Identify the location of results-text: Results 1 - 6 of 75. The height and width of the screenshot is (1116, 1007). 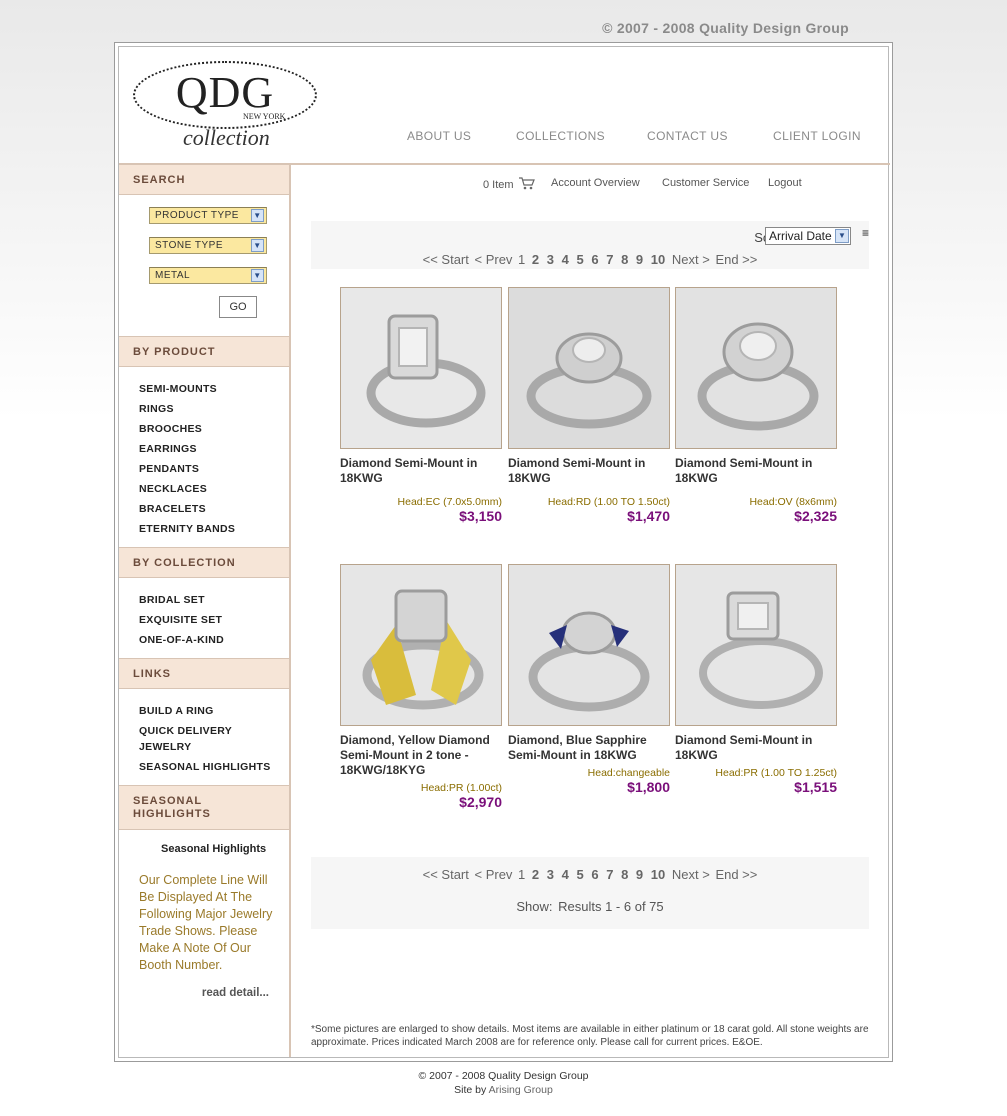
(611, 906).